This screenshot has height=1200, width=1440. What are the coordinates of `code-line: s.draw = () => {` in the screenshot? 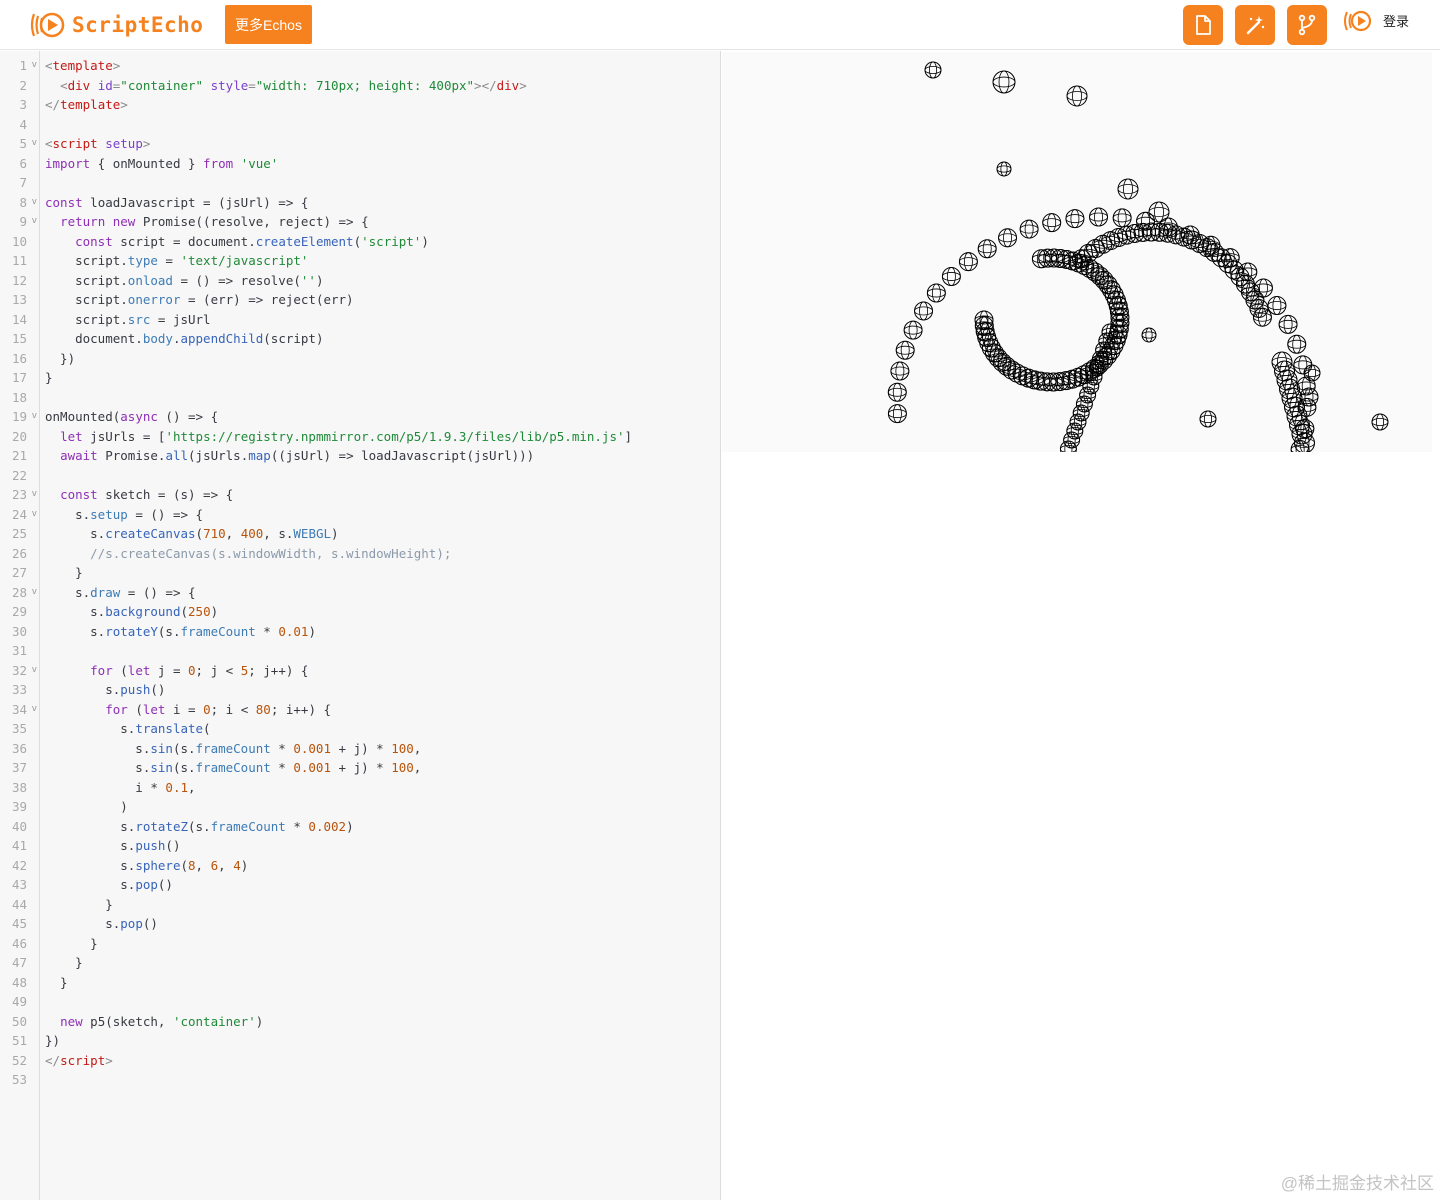 It's located at (380, 593).